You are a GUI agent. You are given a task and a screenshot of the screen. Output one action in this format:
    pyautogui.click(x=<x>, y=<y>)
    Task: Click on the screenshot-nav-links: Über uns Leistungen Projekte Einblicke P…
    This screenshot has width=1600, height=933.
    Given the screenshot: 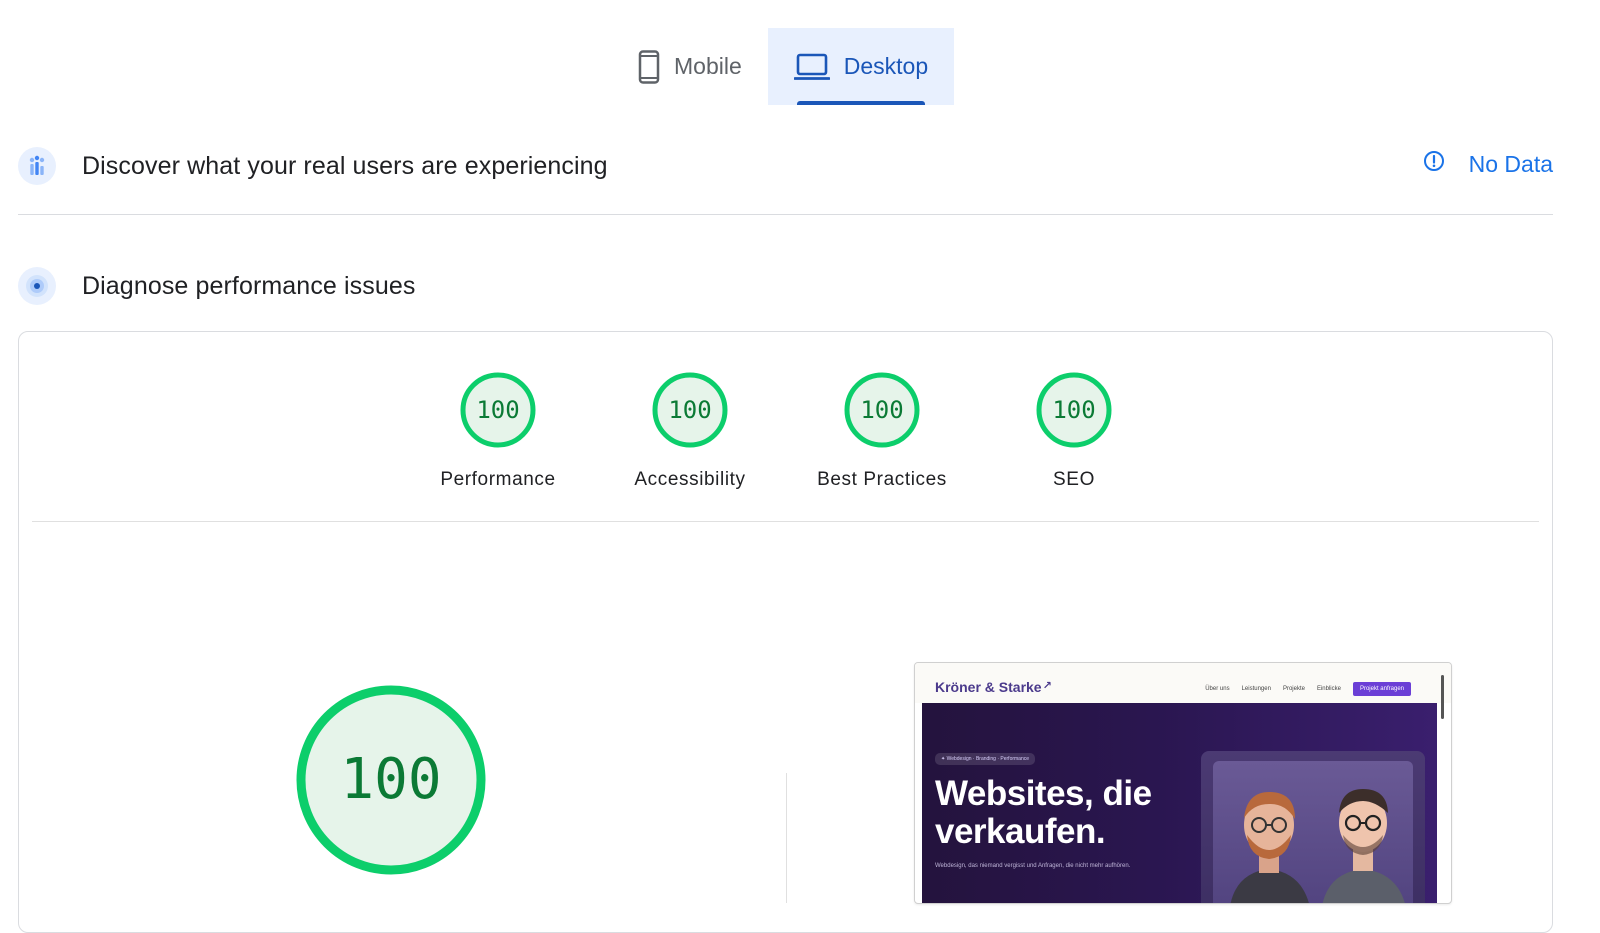 What is the action you would take?
    pyautogui.click(x=1308, y=689)
    